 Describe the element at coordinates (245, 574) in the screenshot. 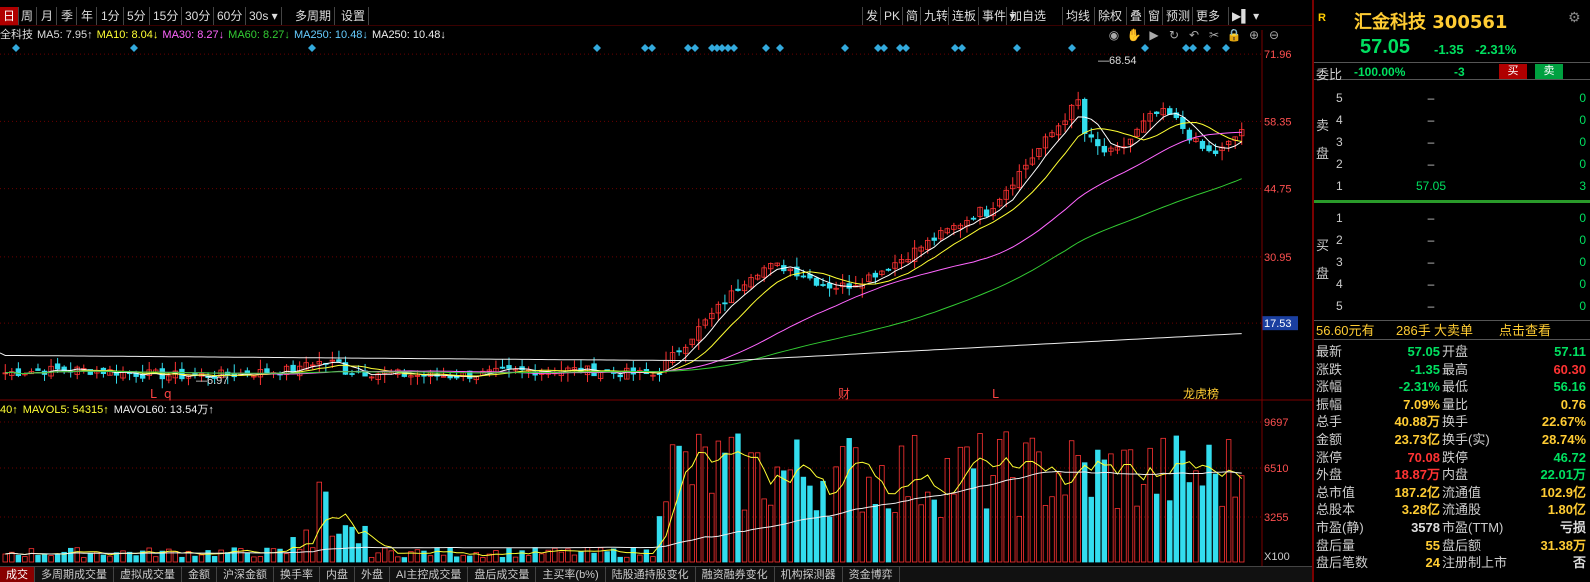

I see `indicator-tab: 沪深金额` at that location.